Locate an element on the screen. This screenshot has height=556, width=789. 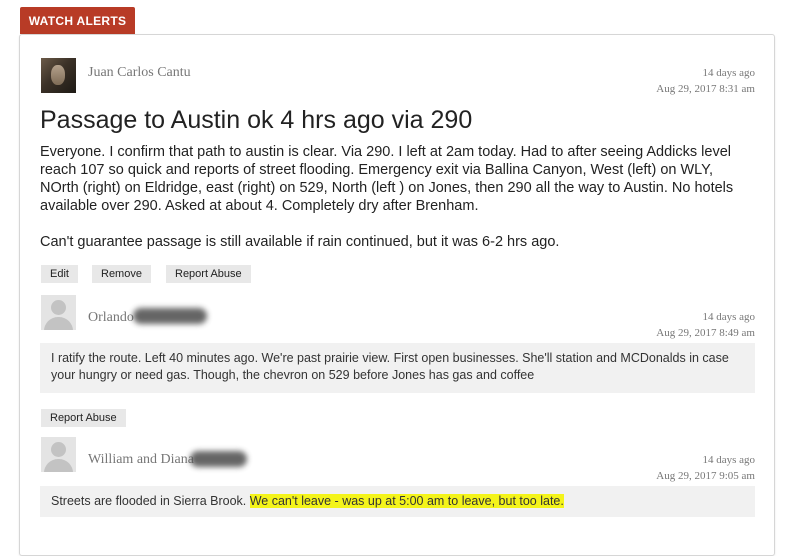
author-avatar is located at coordinates (58, 75).